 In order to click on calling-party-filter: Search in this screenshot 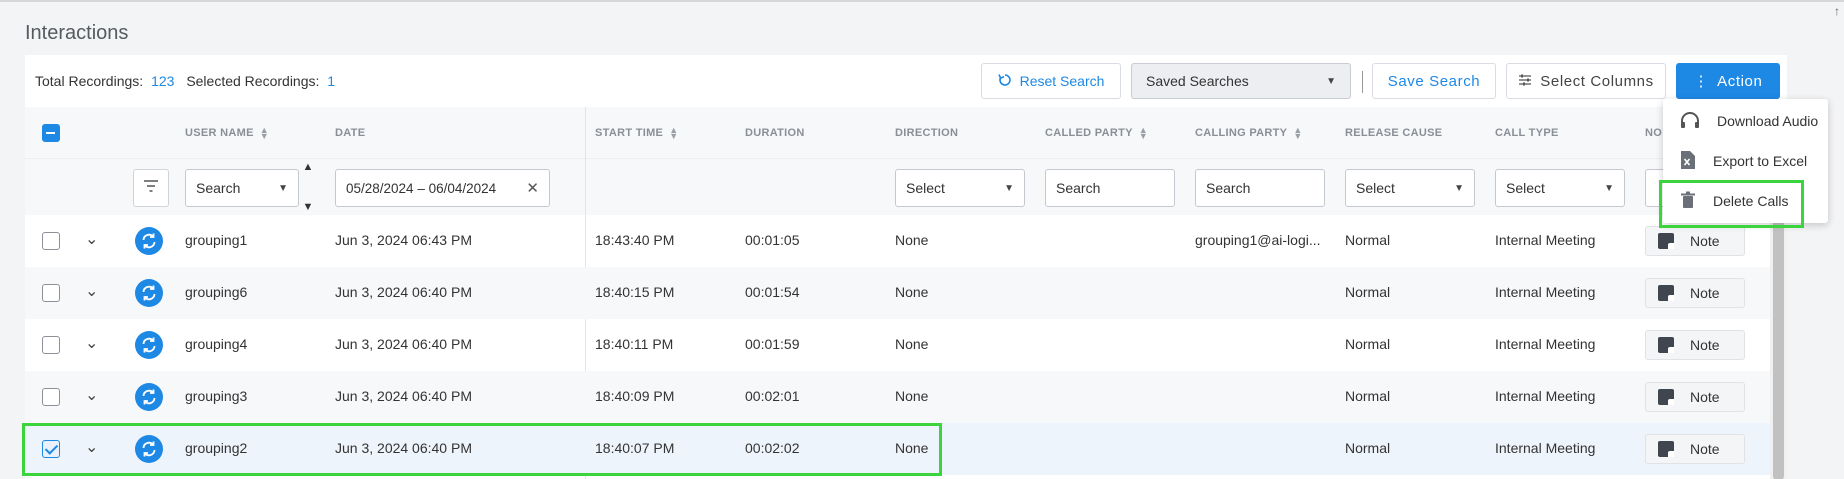, I will do `click(1260, 188)`.